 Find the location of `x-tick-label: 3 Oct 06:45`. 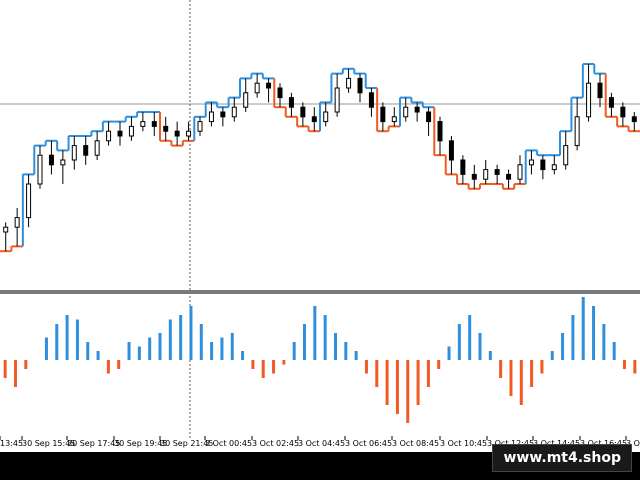

x-tick-label: 3 Oct 06:45 is located at coordinates (368, 443).